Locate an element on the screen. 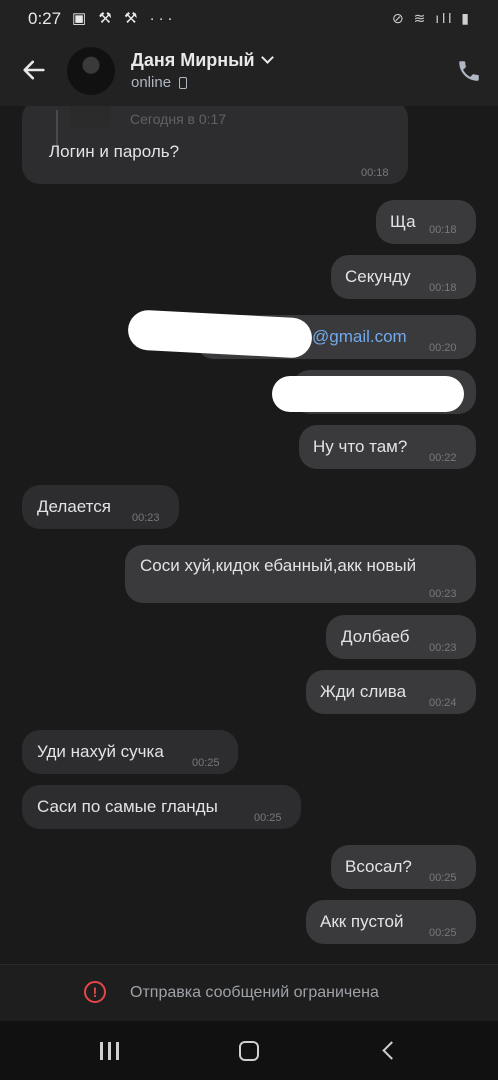  message-text: Ща is located at coordinates (403, 221).